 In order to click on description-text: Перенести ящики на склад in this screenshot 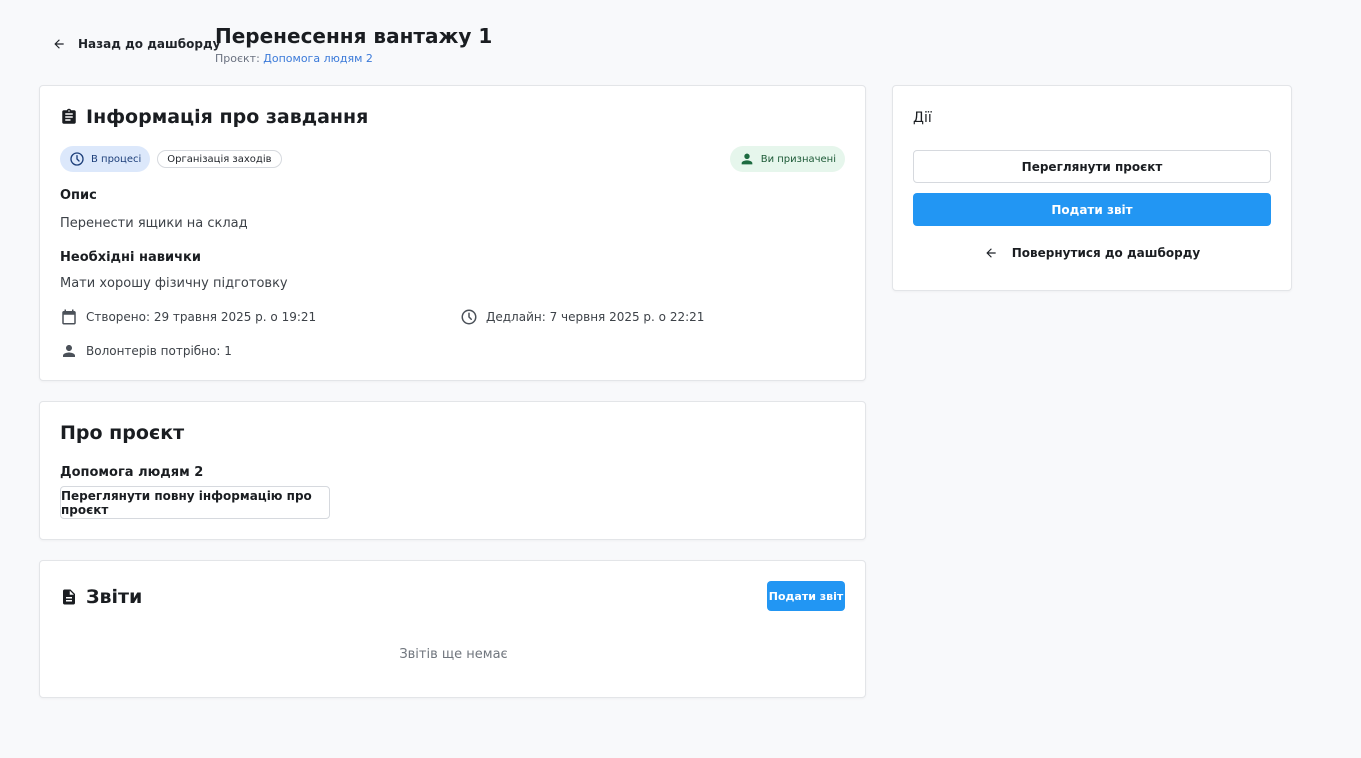, I will do `click(154, 223)`.